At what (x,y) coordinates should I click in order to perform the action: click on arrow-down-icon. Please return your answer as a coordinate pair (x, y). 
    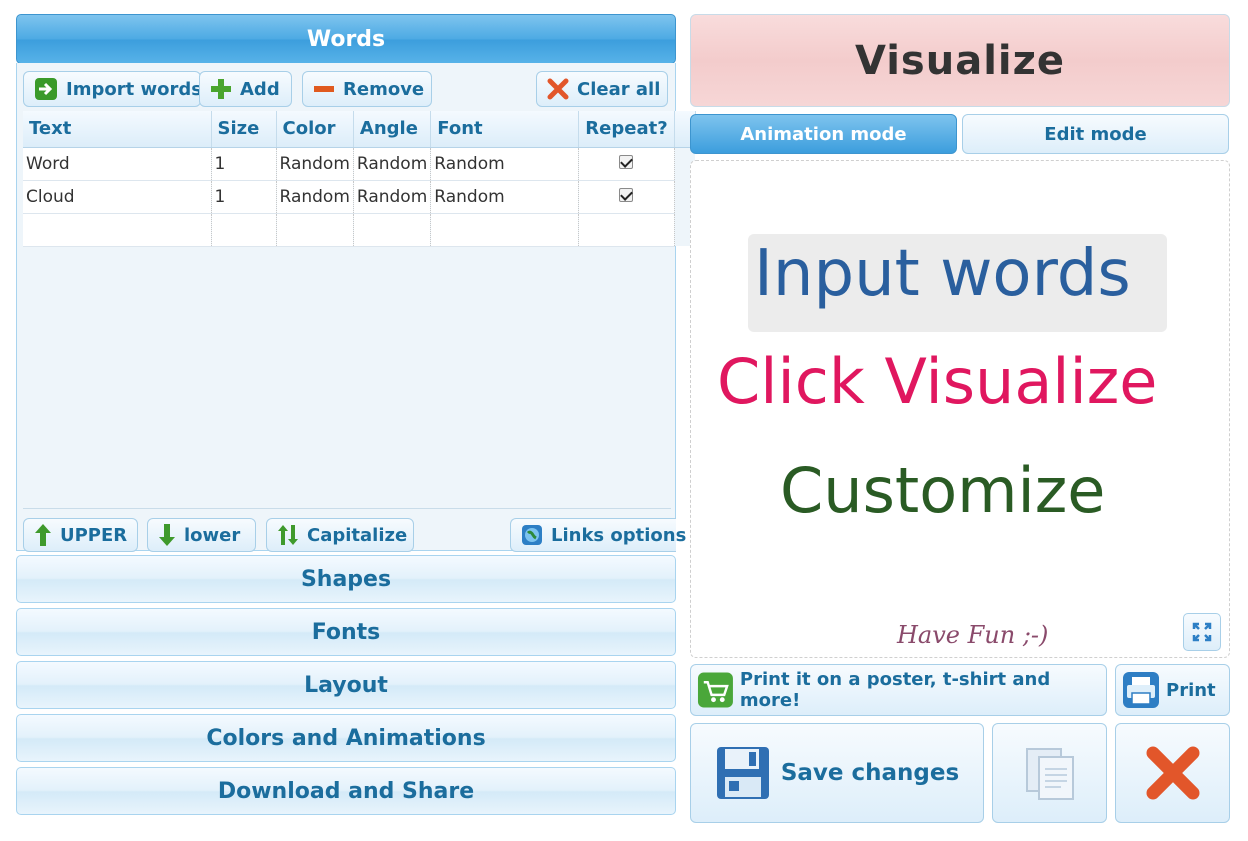
    Looking at the image, I should click on (167, 535).